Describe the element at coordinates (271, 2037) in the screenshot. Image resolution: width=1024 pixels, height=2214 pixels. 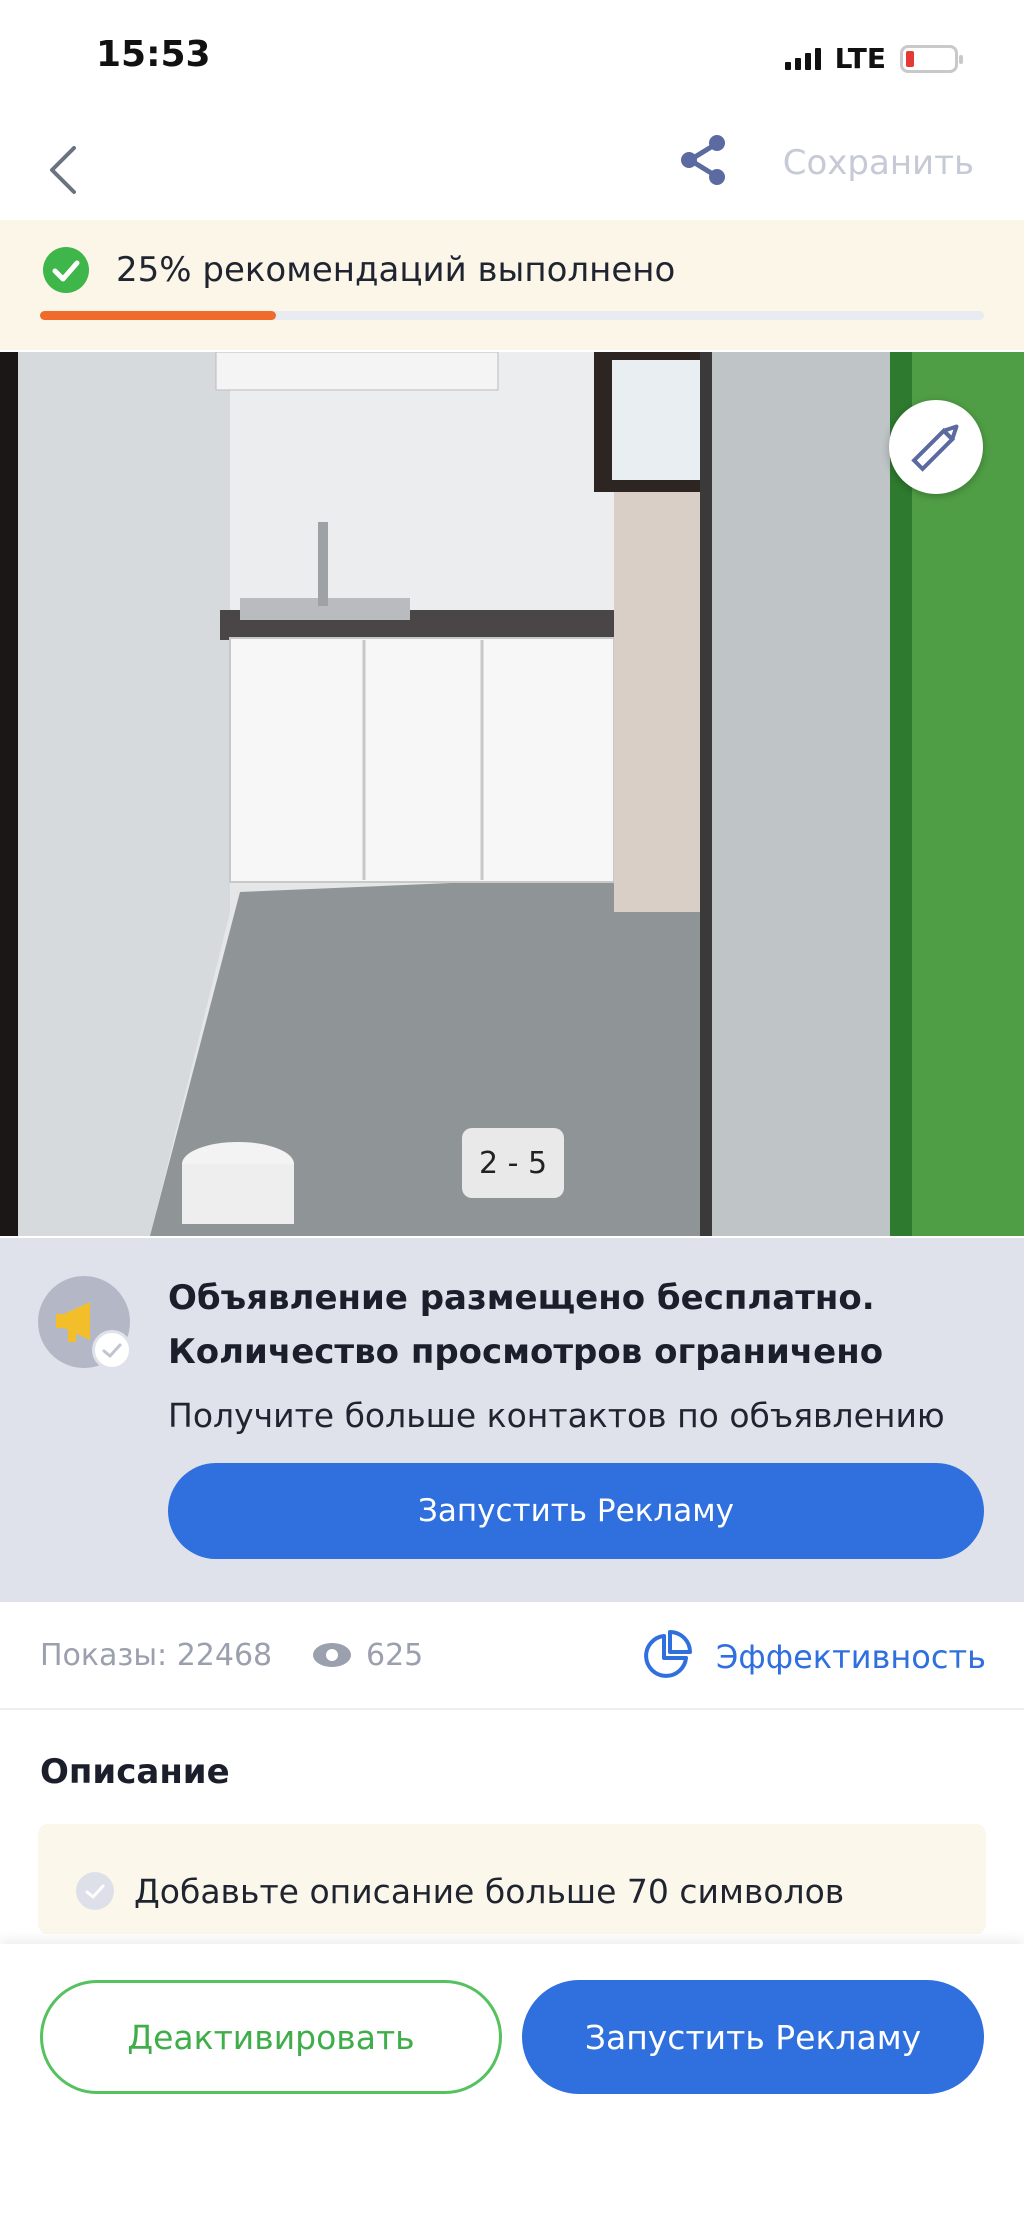
I see `deactivate-button: Деактивировать` at that location.